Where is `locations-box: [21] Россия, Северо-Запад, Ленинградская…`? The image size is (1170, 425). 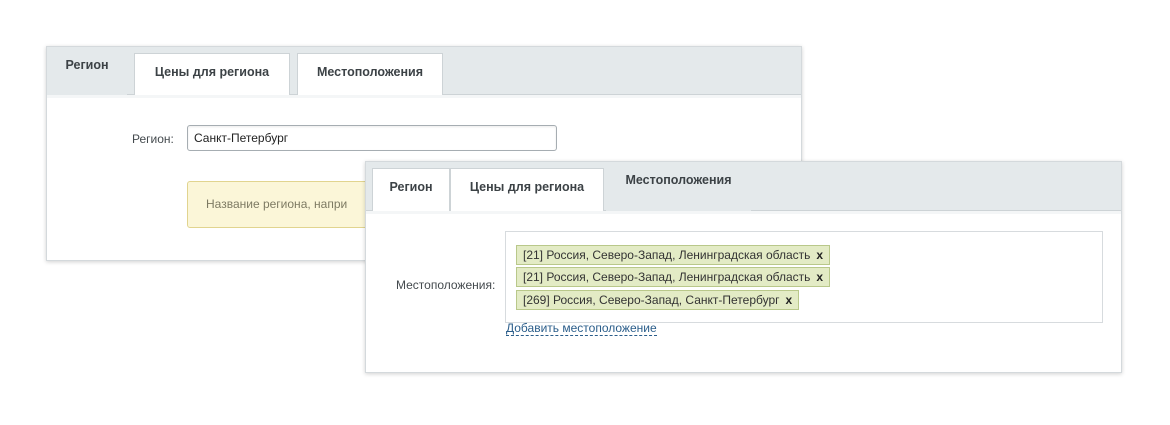
locations-box: [21] Россия, Северо-Запад, Ленинградская… is located at coordinates (804, 277).